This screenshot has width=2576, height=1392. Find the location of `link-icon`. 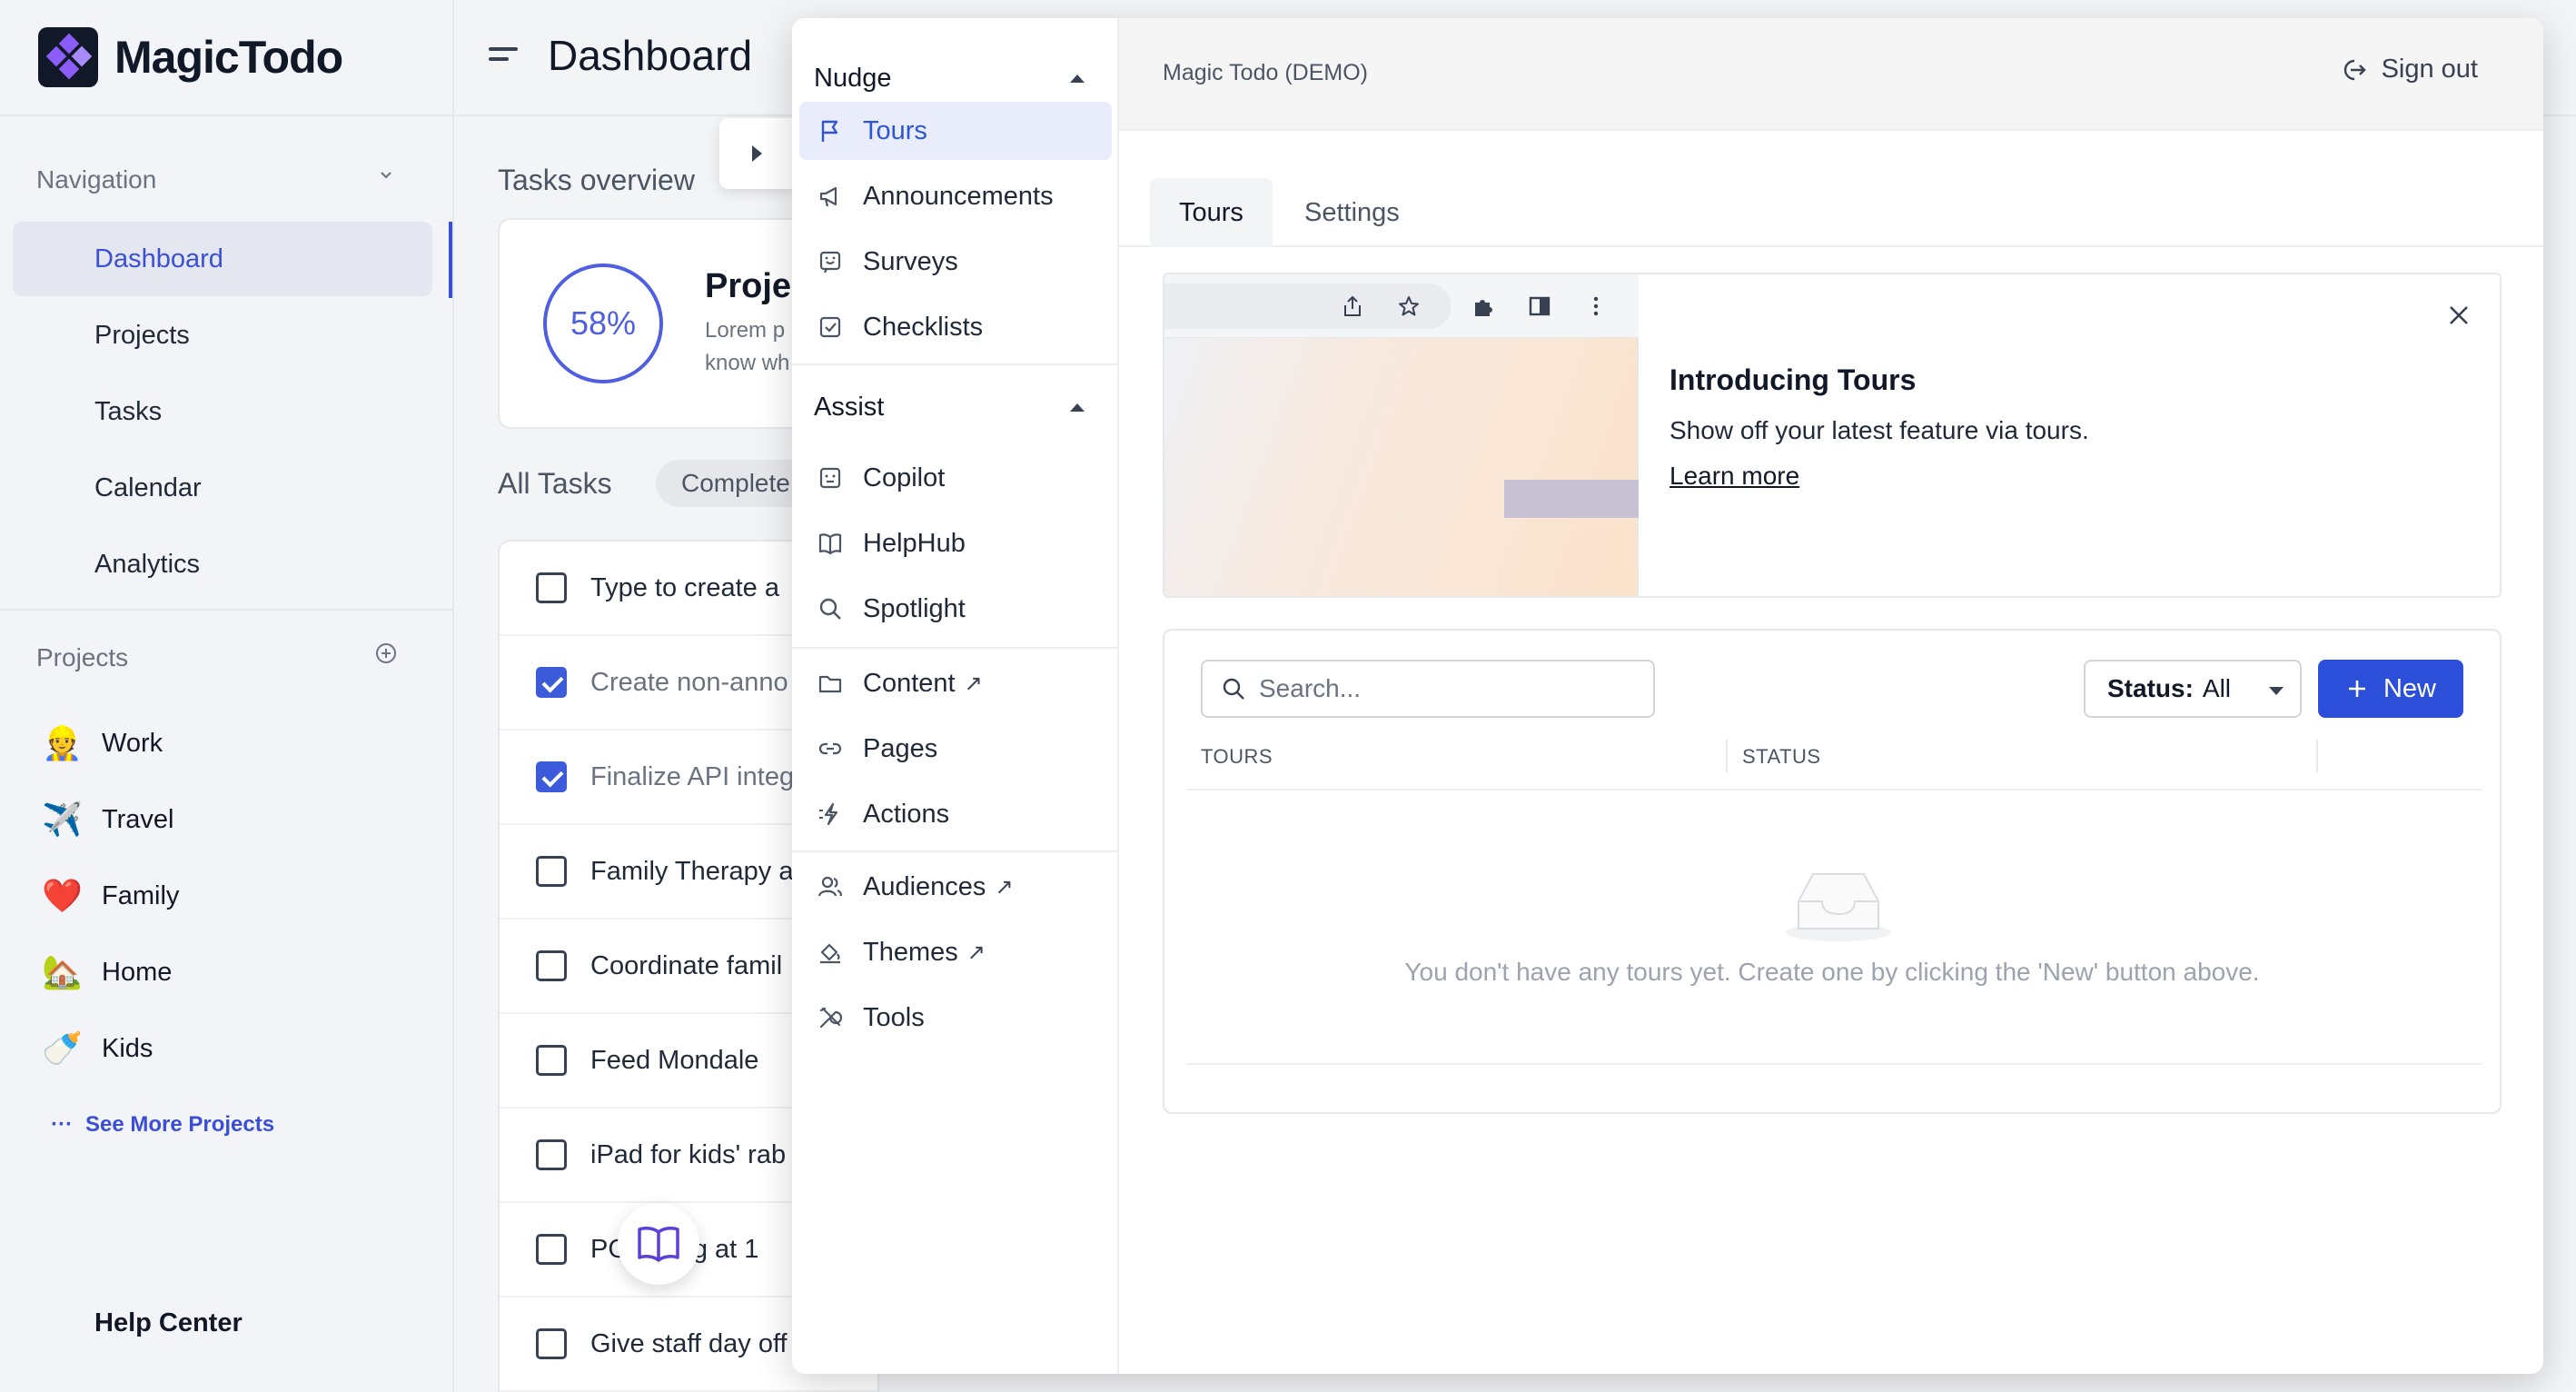

link-icon is located at coordinates (830, 748).